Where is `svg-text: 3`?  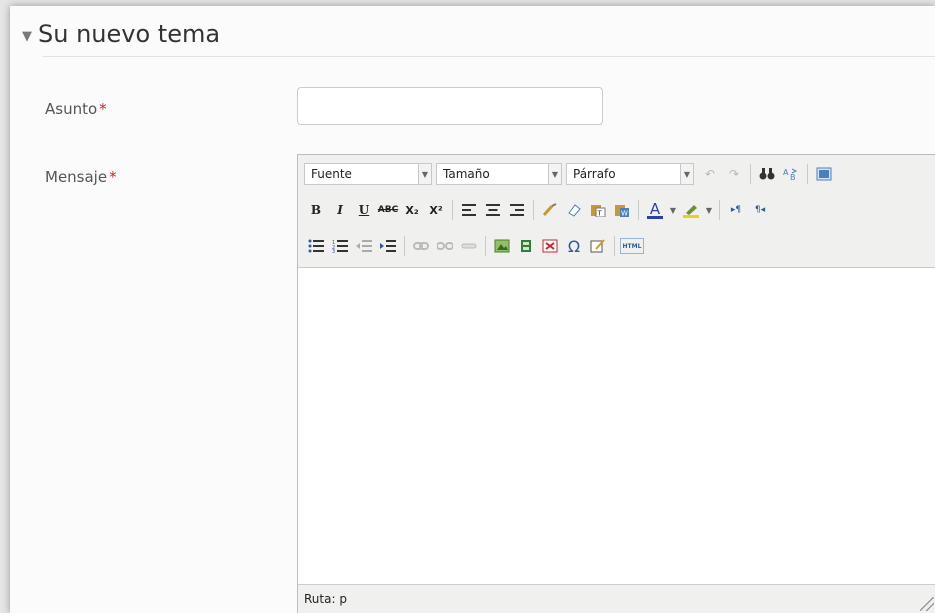
svg-text: 3 is located at coordinates (333, 251).